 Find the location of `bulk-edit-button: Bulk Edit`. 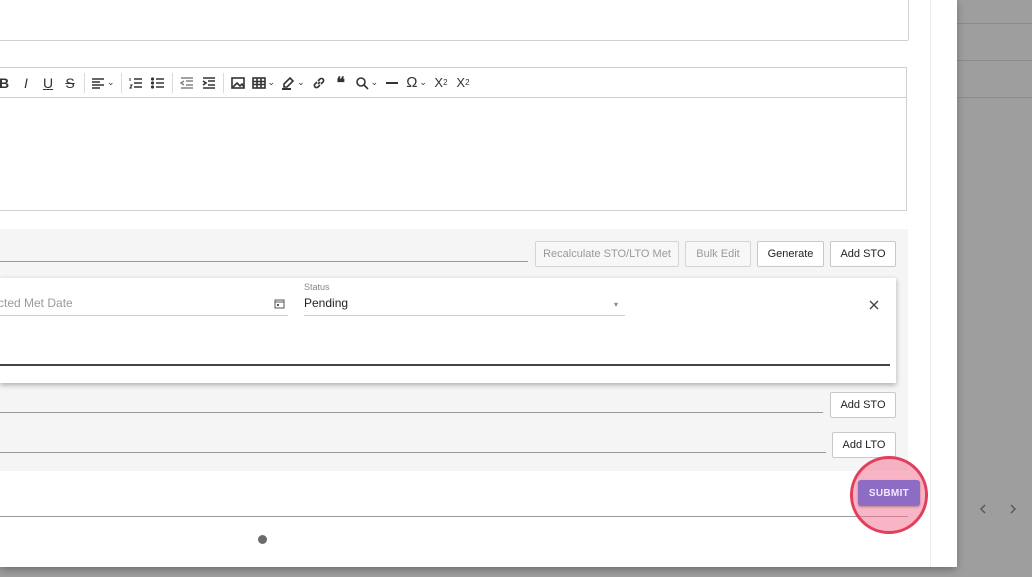

bulk-edit-button: Bulk Edit is located at coordinates (718, 254).